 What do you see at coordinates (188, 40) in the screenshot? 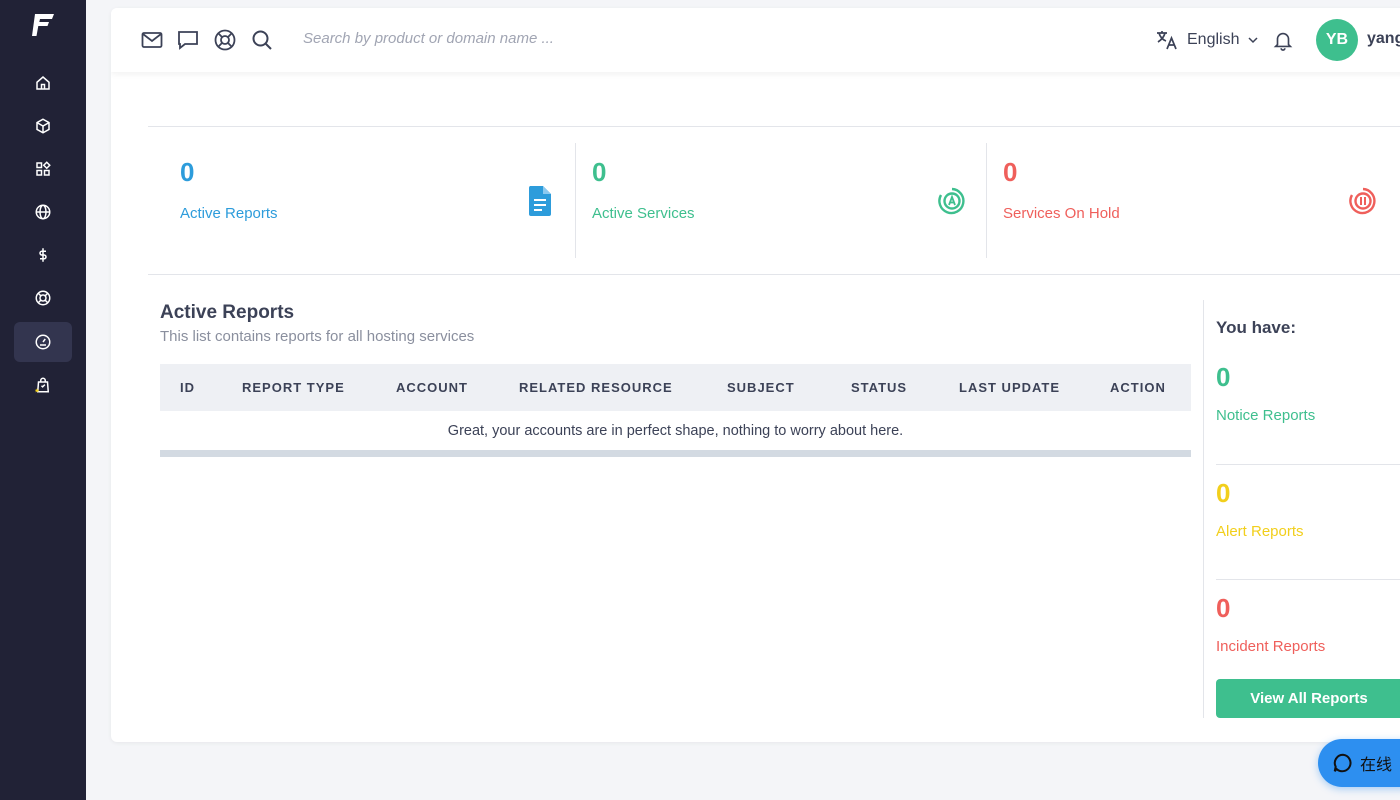
I see `chat-icon` at bounding box center [188, 40].